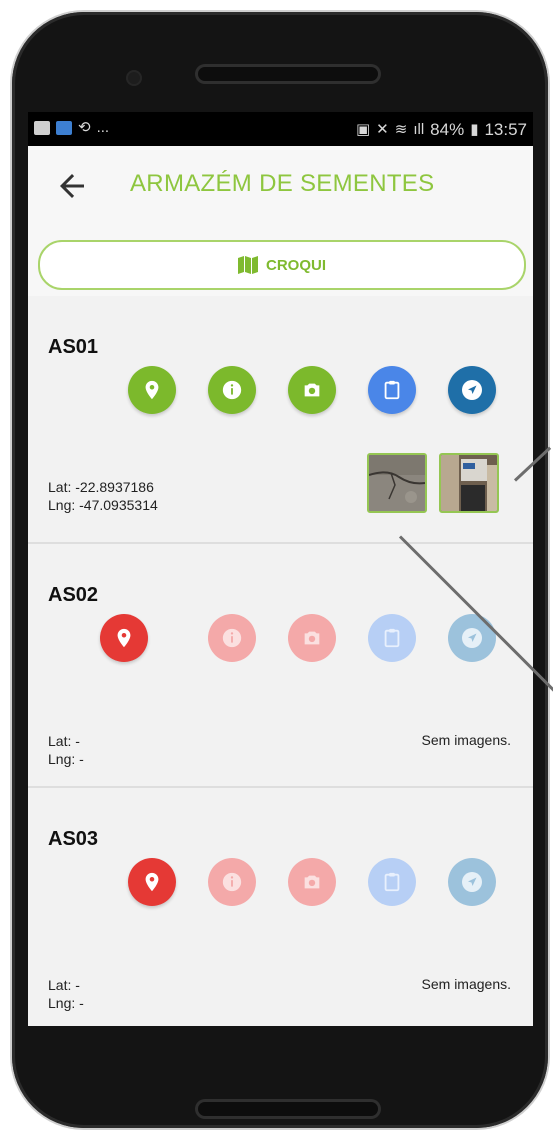  I want to click on photo-equipment-image, so click(469, 483).